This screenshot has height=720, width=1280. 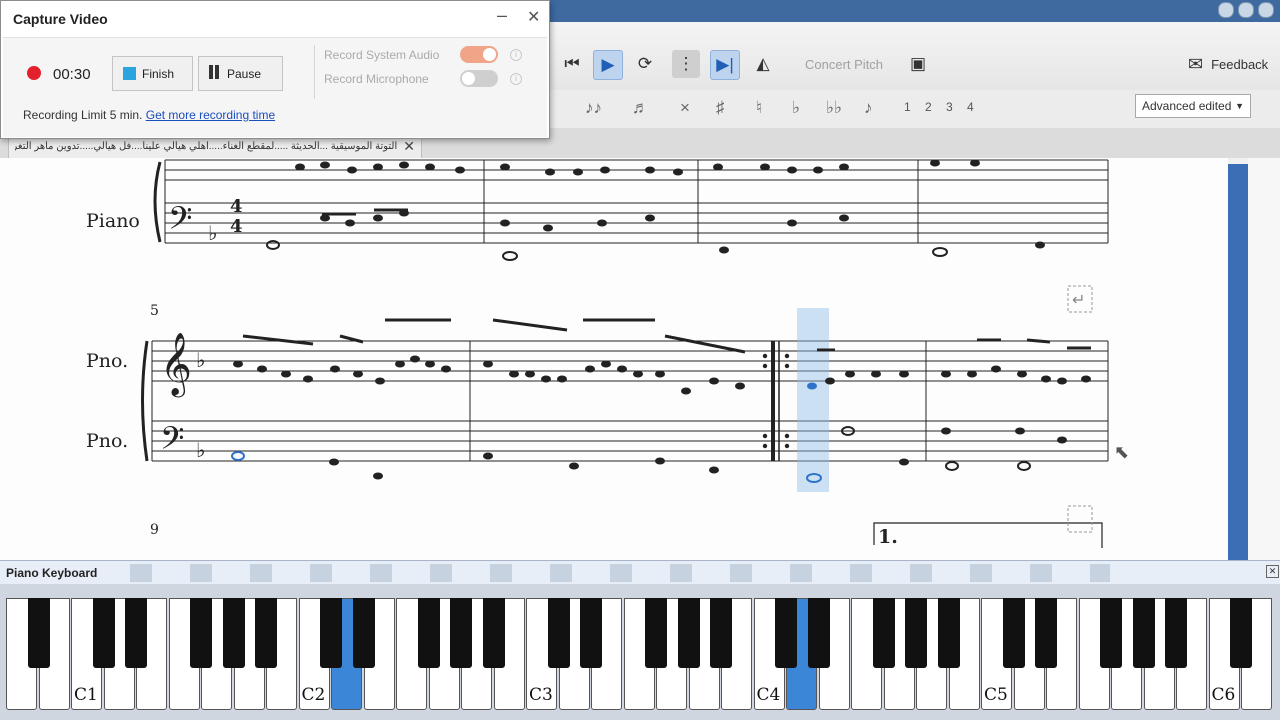 What do you see at coordinates (656, 633) in the screenshot?
I see `piano-black-key-fsharp3` at bounding box center [656, 633].